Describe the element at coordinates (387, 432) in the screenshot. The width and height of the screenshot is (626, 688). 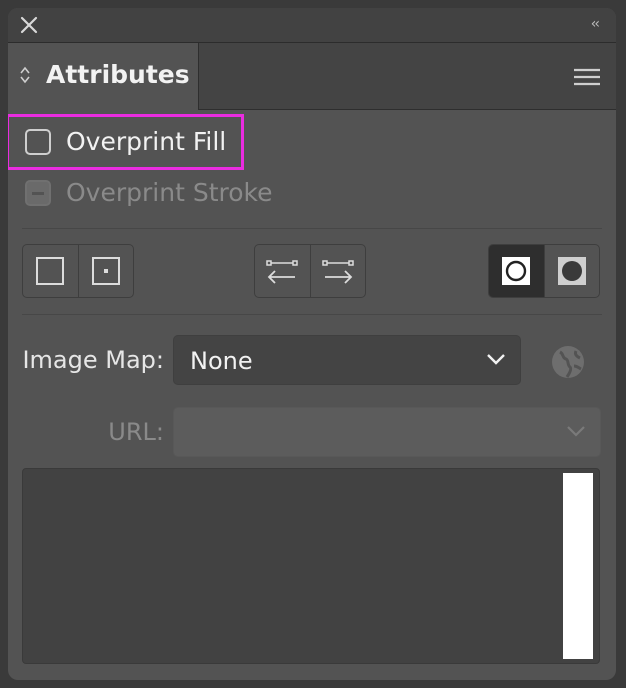
I see `url-dropdown` at that location.